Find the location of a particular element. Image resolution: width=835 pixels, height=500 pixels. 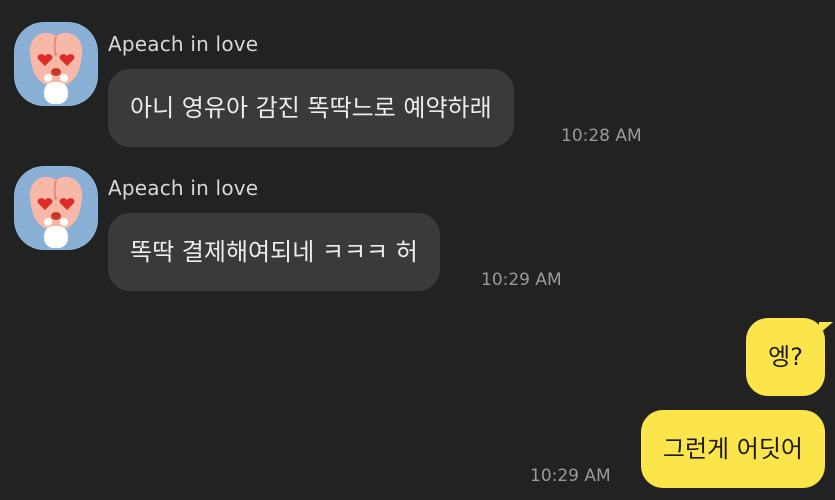

message-bubble: 똑딱 결제해여되네 ㅋㅋㅋ 허 is located at coordinates (274, 252).